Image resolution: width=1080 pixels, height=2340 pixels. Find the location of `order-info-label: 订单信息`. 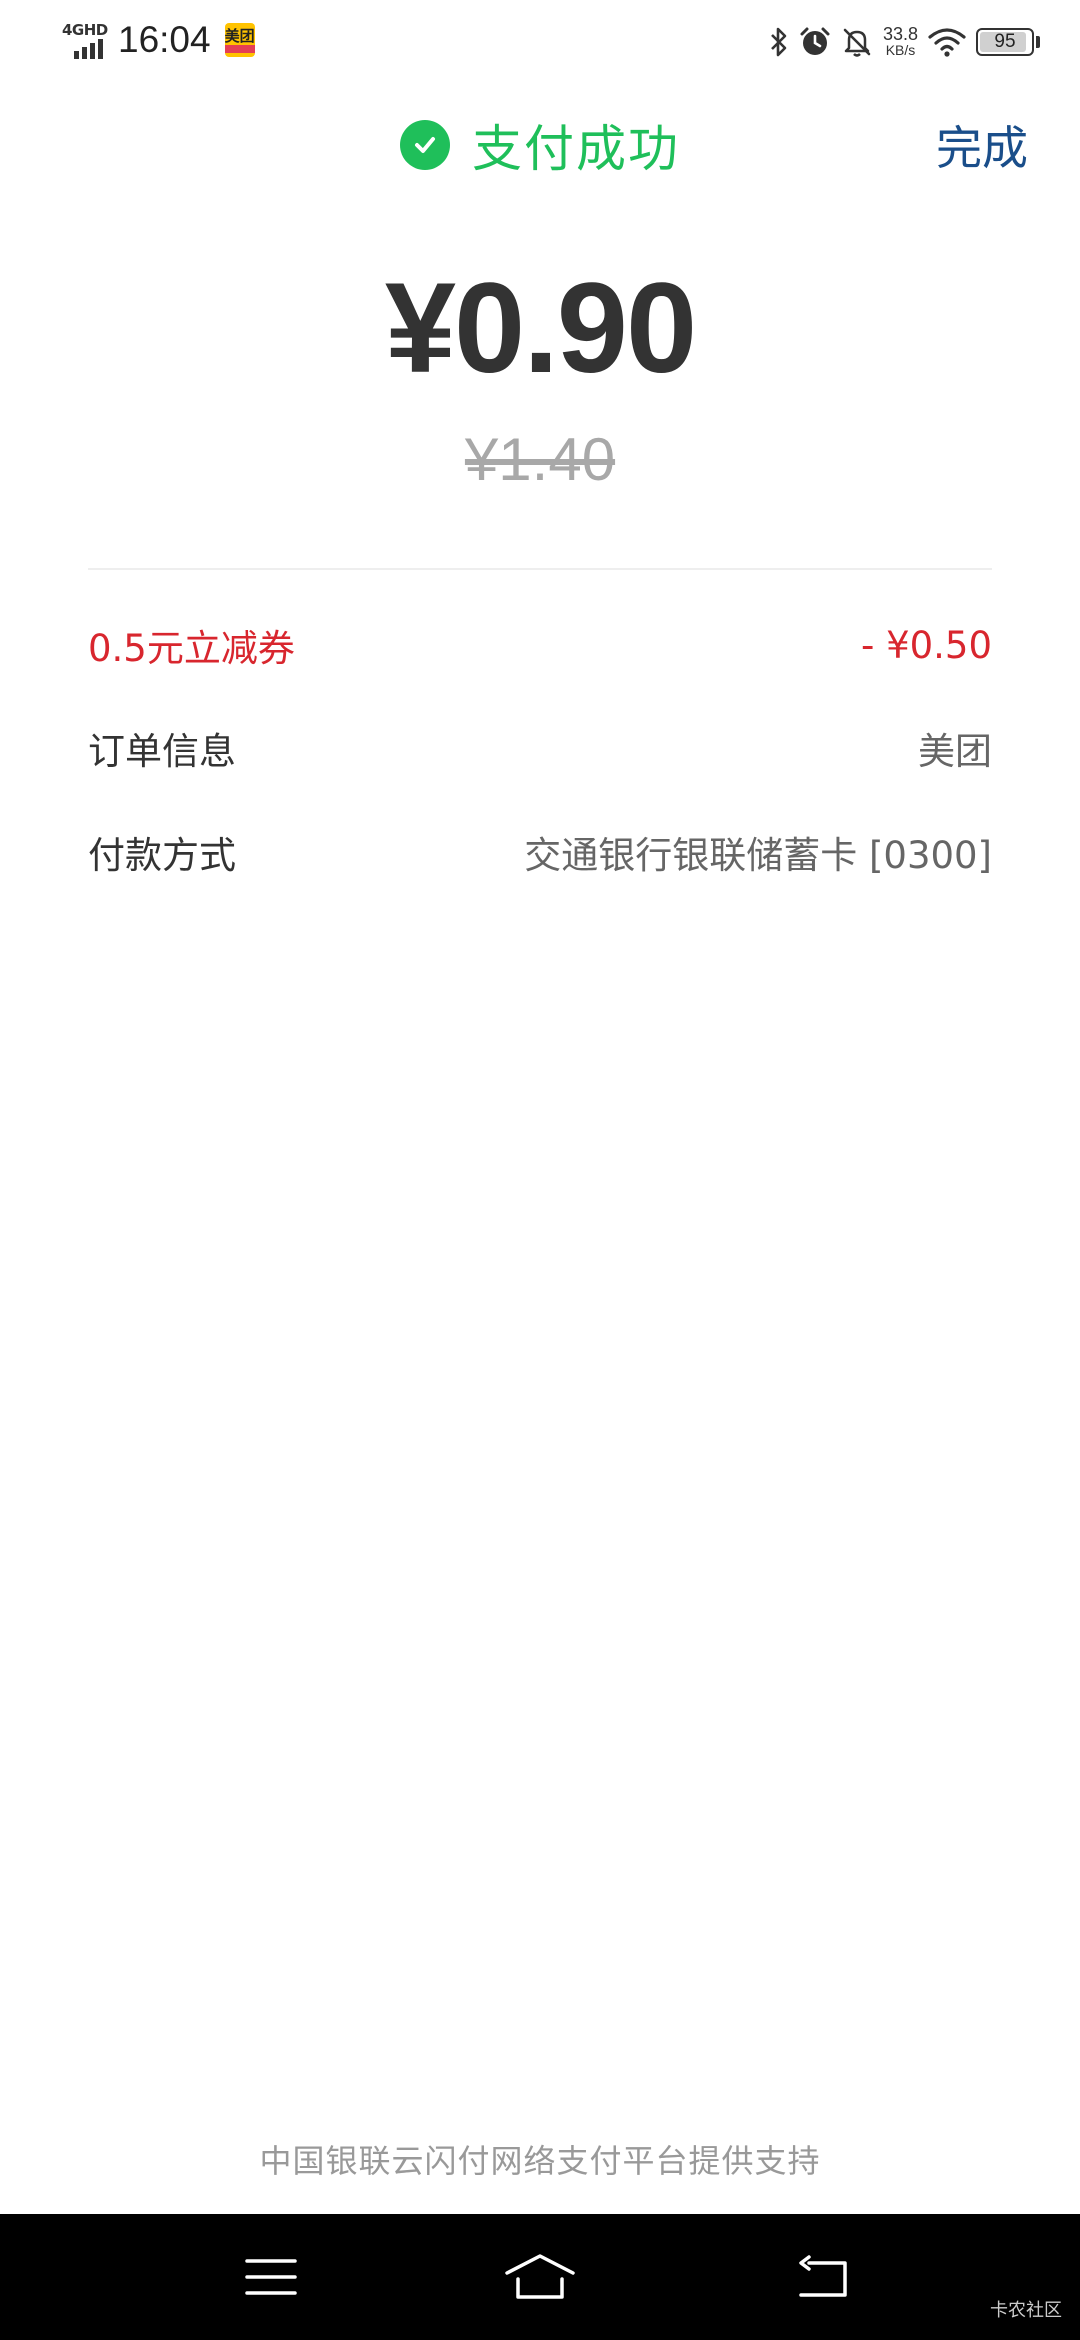

order-info-label: 订单信息 is located at coordinates (162, 751).